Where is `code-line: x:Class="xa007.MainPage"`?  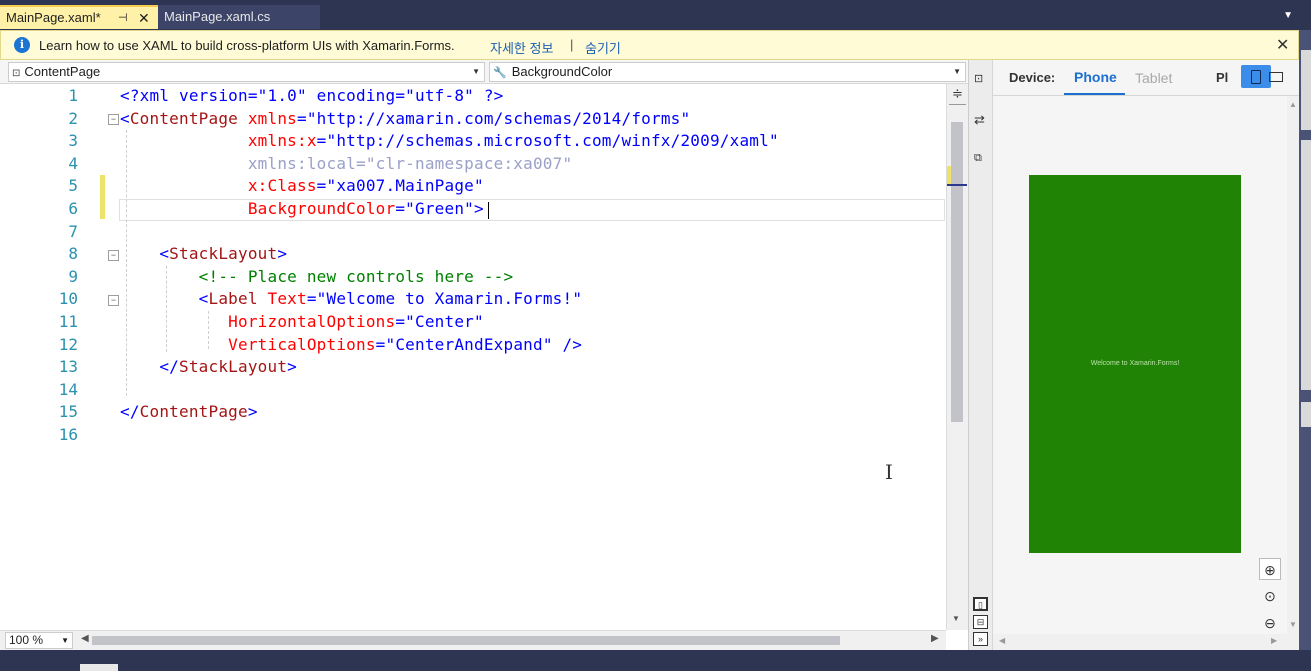 code-line: x:Class="xa007.MainPage" is located at coordinates (302, 186).